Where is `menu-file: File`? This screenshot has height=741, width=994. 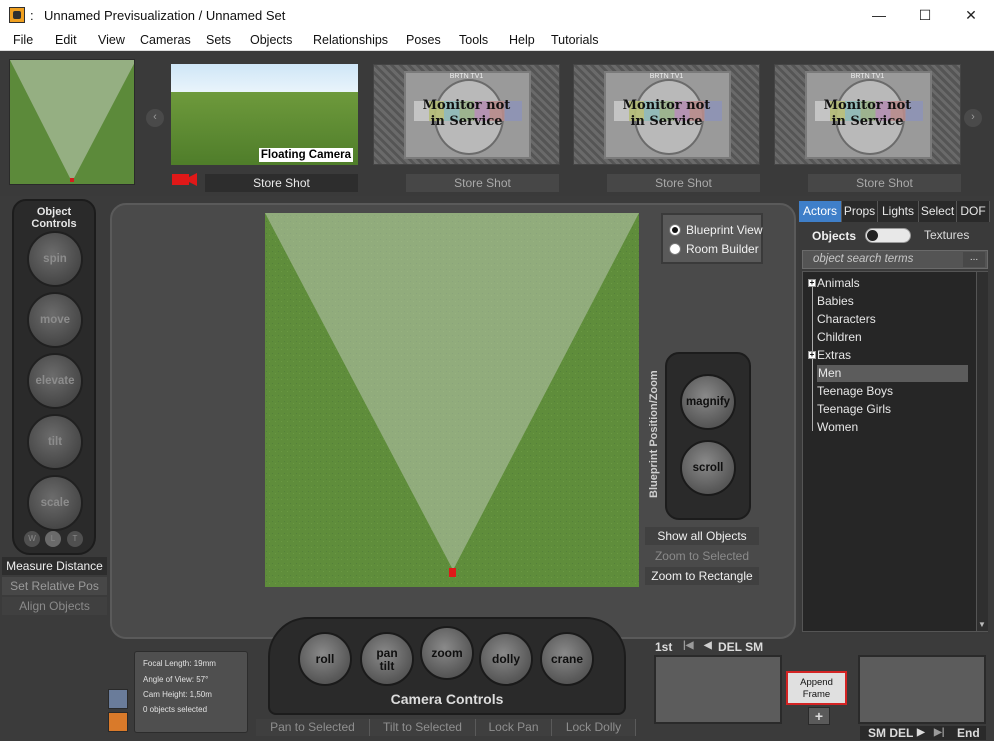
menu-file: File is located at coordinates (23, 40).